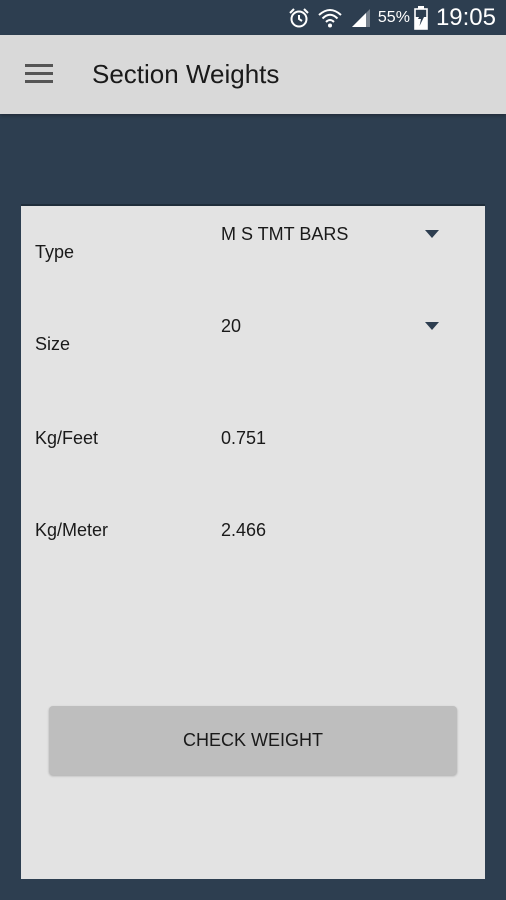 The image size is (506, 900). I want to click on menu-icon, so click(39, 74).